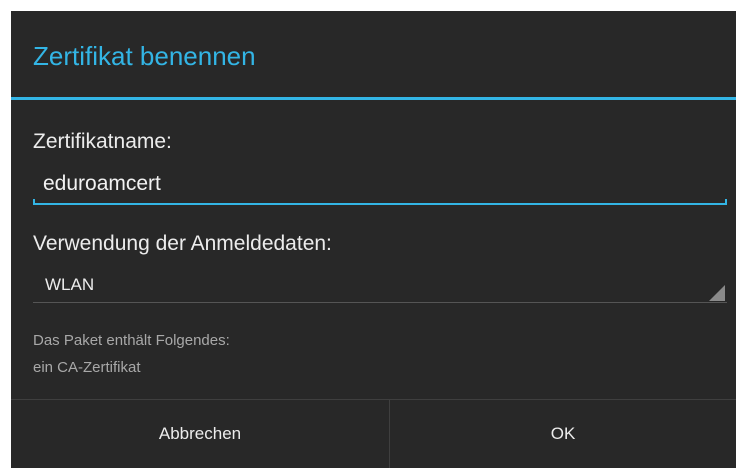 The width and height of the screenshot is (739, 468). What do you see at coordinates (102, 183) in the screenshot?
I see `certificate-name-value: eduroamcert` at bounding box center [102, 183].